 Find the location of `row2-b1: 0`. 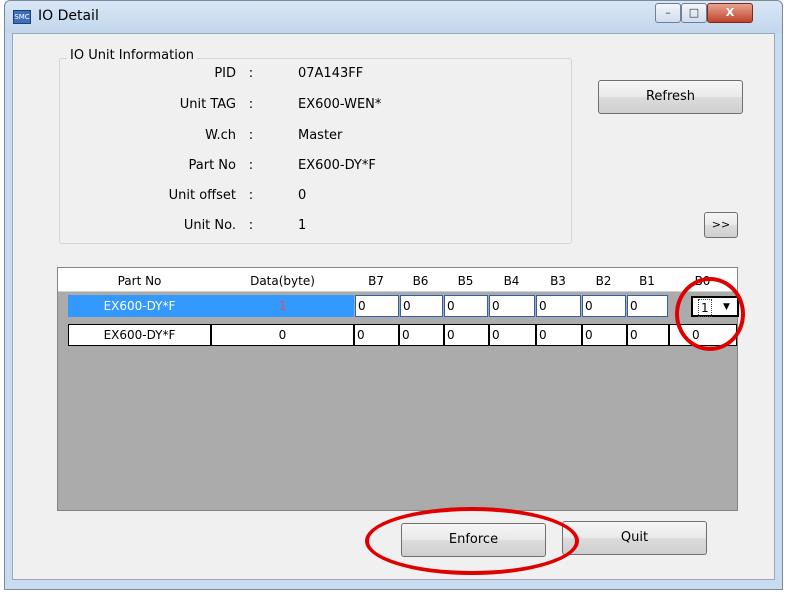

row2-b1: 0 is located at coordinates (648, 335).